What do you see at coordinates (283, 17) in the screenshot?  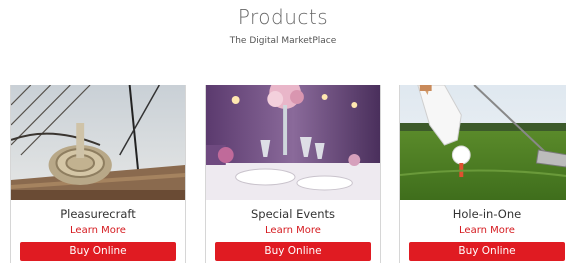 I see `page-title: Products` at bounding box center [283, 17].